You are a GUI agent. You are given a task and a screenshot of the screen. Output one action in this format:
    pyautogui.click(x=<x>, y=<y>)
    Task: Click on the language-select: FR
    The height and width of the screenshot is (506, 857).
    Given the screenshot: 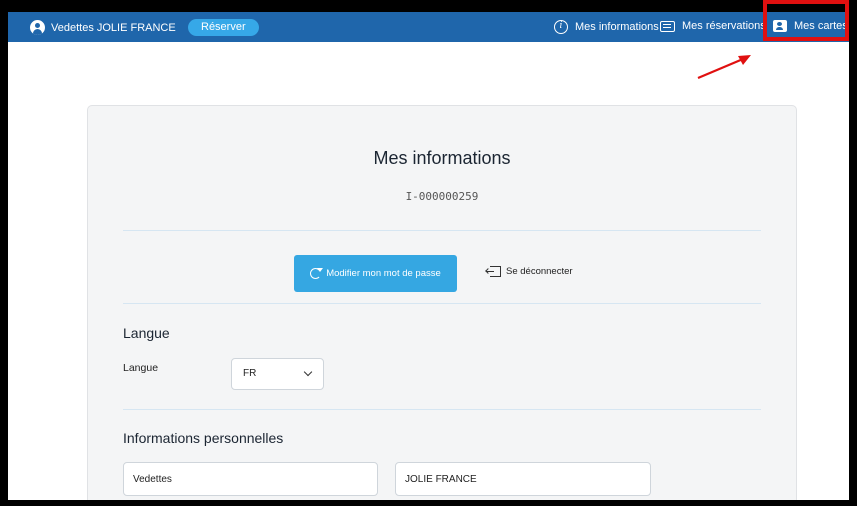 What is the action you would take?
    pyautogui.click(x=277, y=374)
    